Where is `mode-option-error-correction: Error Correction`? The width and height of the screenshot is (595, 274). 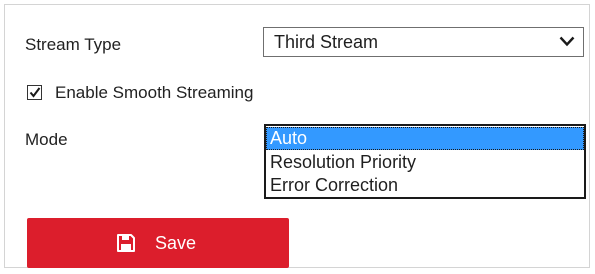 mode-option-error-correction: Error Correction is located at coordinates (425, 185).